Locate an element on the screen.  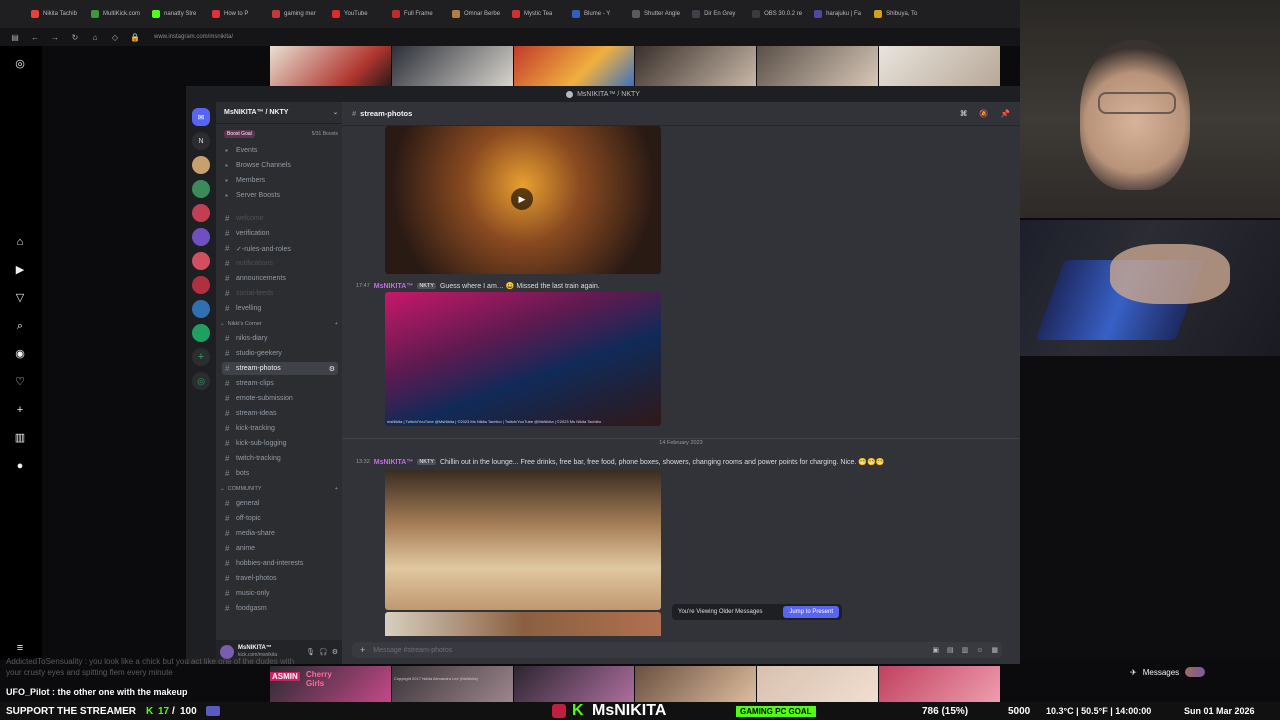
channel-item: # levelling is located at coordinates (280, 308).